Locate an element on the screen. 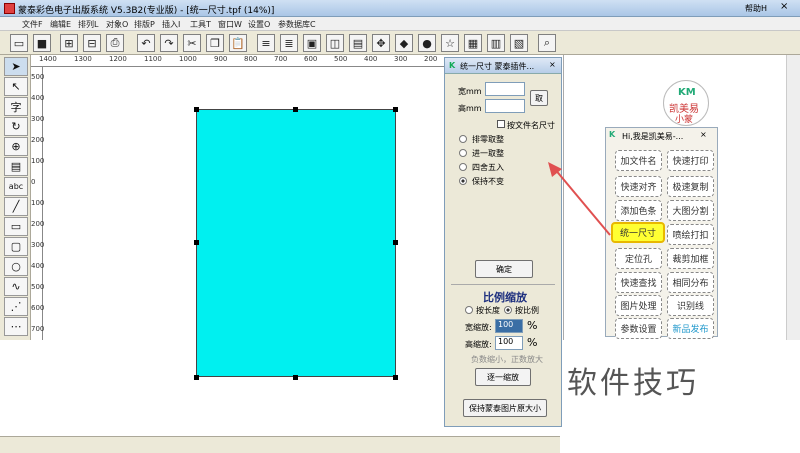 The image size is (800, 453). radio-round is located at coordinates (463, 167).